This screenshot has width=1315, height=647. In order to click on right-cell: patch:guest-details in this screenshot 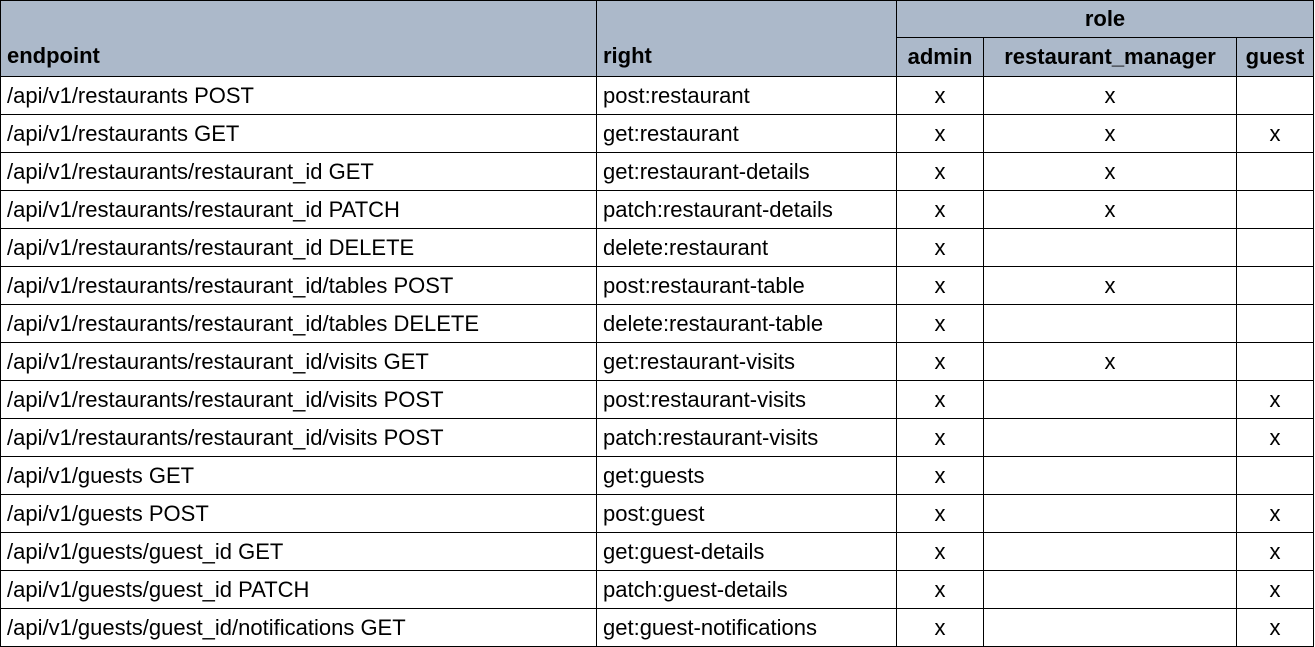, I will do `click(746, 589)`.